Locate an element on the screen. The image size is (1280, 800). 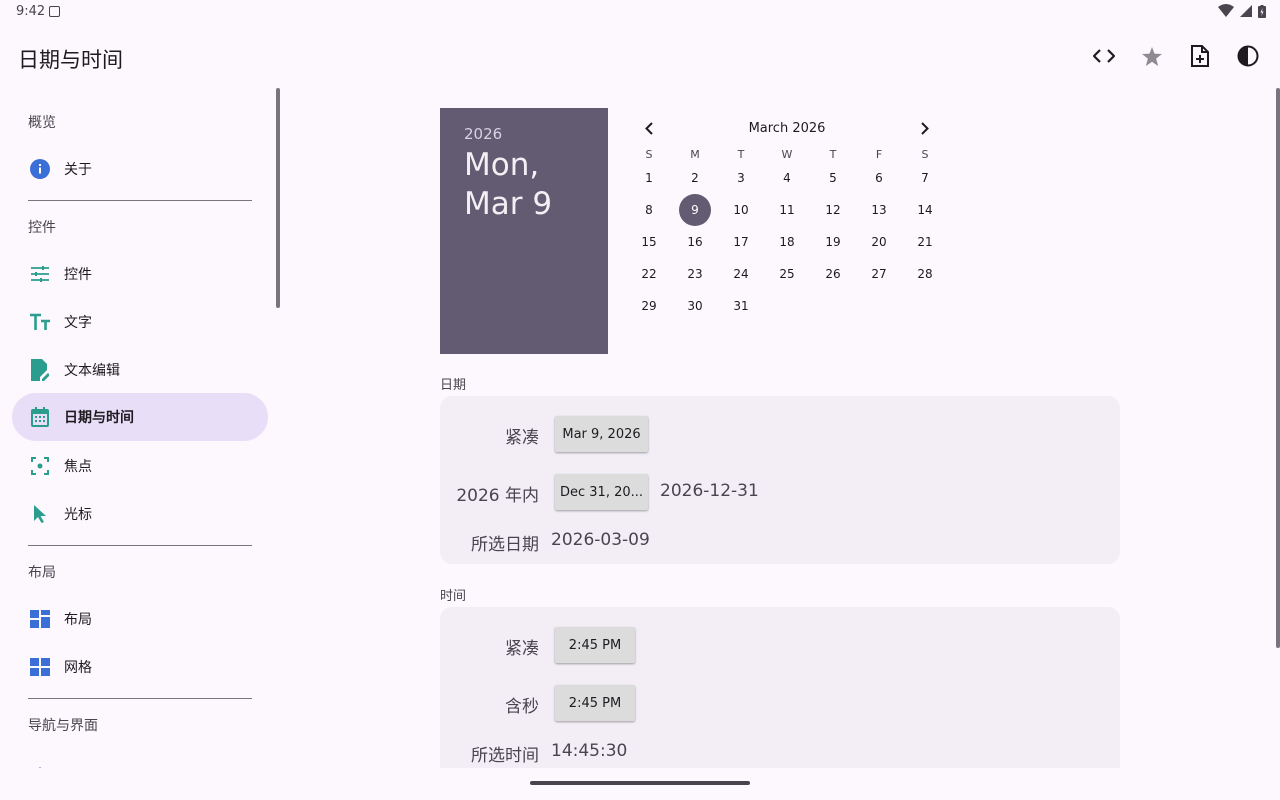
sidebar-item-label: 控件 is located at coordinates (78, 275).